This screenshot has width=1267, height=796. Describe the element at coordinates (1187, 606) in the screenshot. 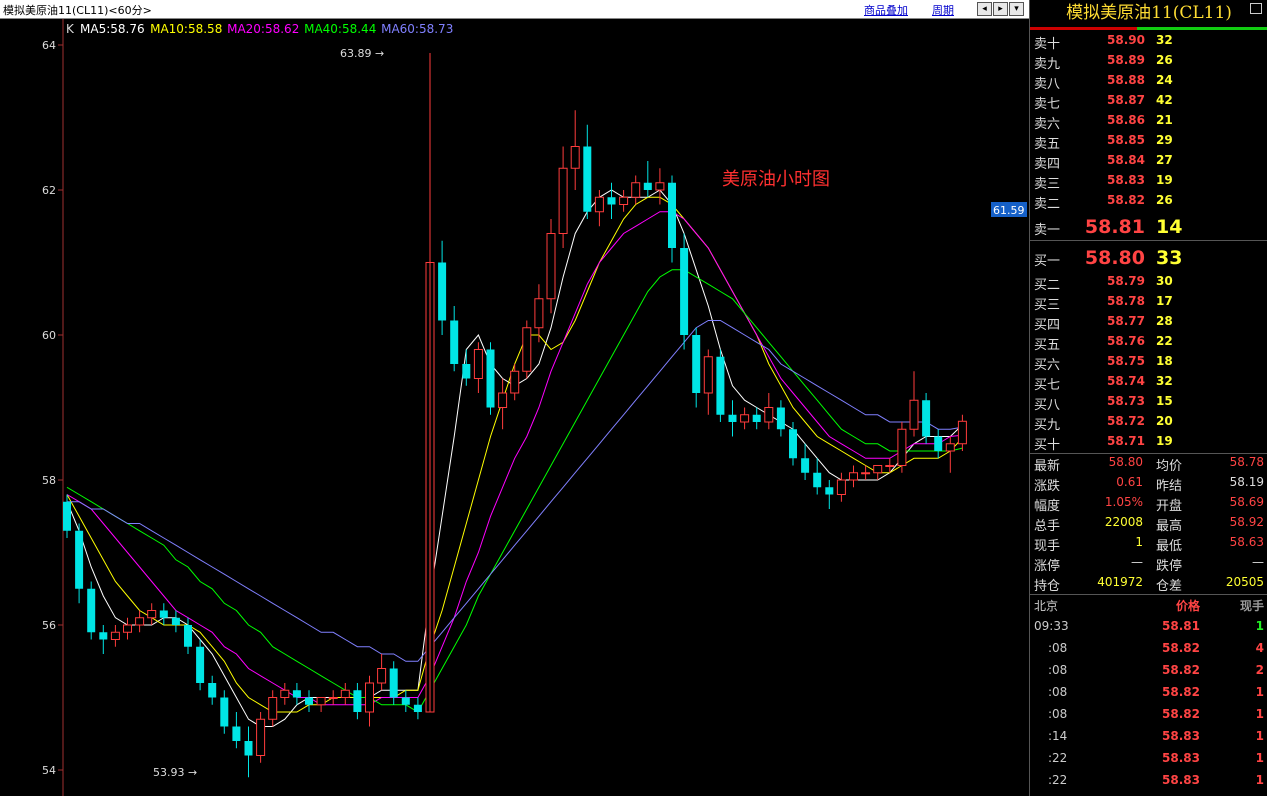

I see `tick-header-price: 价格` at that location.